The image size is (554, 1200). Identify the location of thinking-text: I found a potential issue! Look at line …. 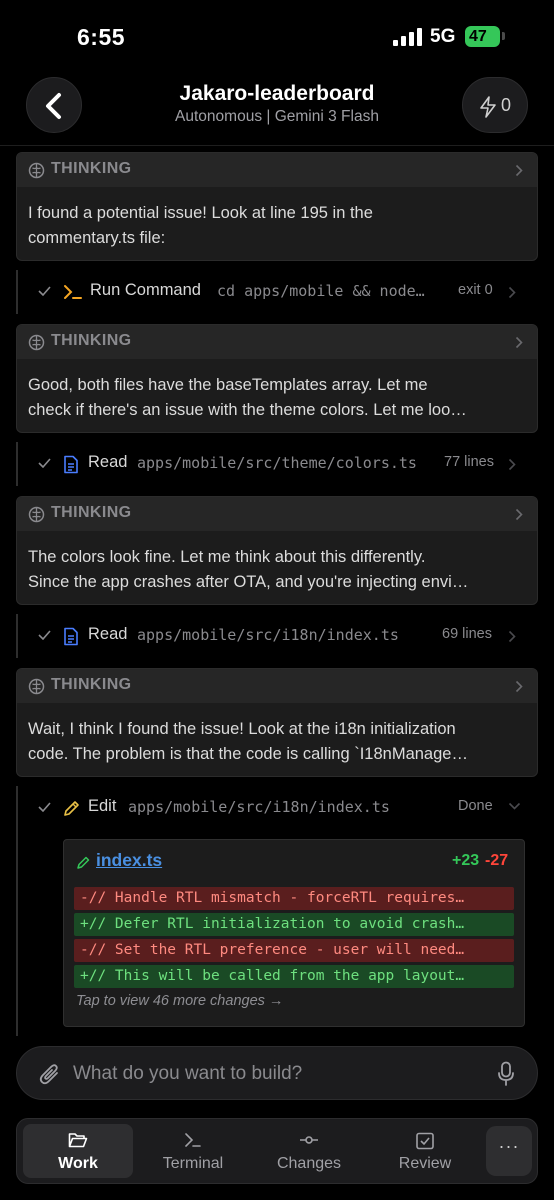
(200, 225).